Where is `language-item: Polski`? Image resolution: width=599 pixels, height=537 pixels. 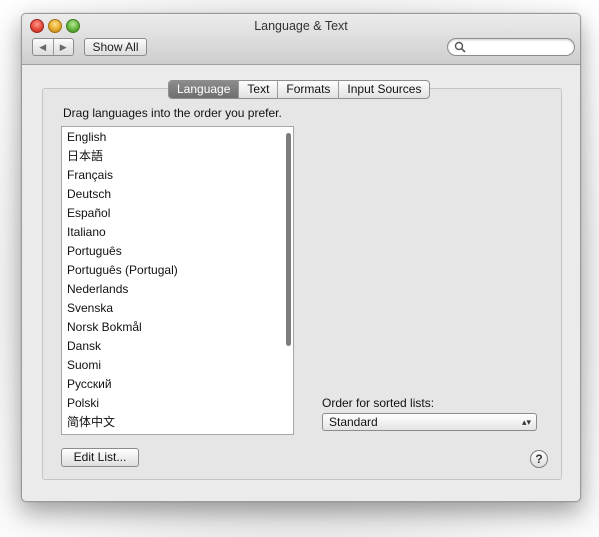 language-item: Polski is located at coordinates (83, 403).